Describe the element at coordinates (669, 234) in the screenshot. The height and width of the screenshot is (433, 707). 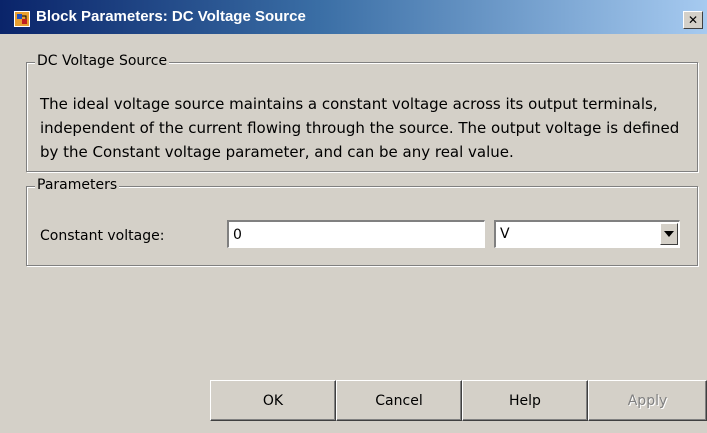
I see `dropdown-arrow-icon` at that location.